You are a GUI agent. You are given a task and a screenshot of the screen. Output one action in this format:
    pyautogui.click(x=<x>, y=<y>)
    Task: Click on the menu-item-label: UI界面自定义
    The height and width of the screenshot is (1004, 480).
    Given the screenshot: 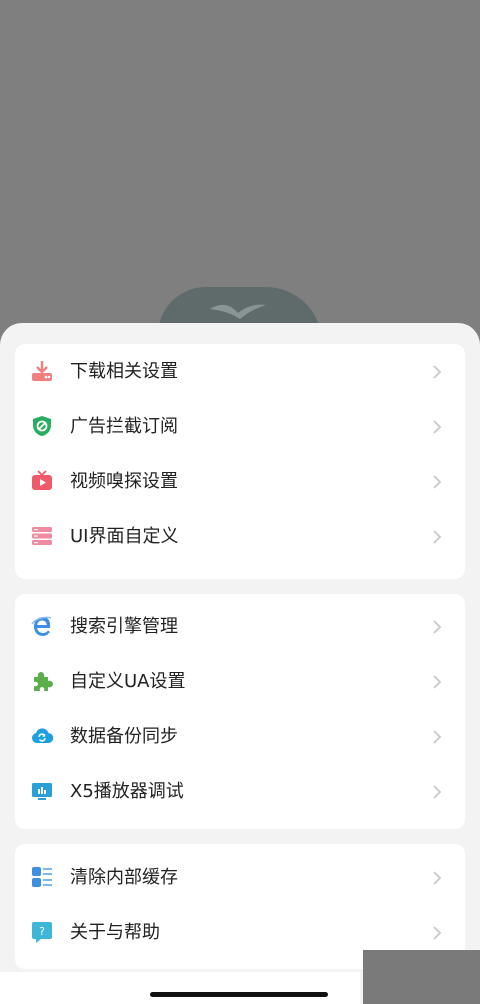 What is the action you would take?
    pyautogui.click(x=124, y=536)
    